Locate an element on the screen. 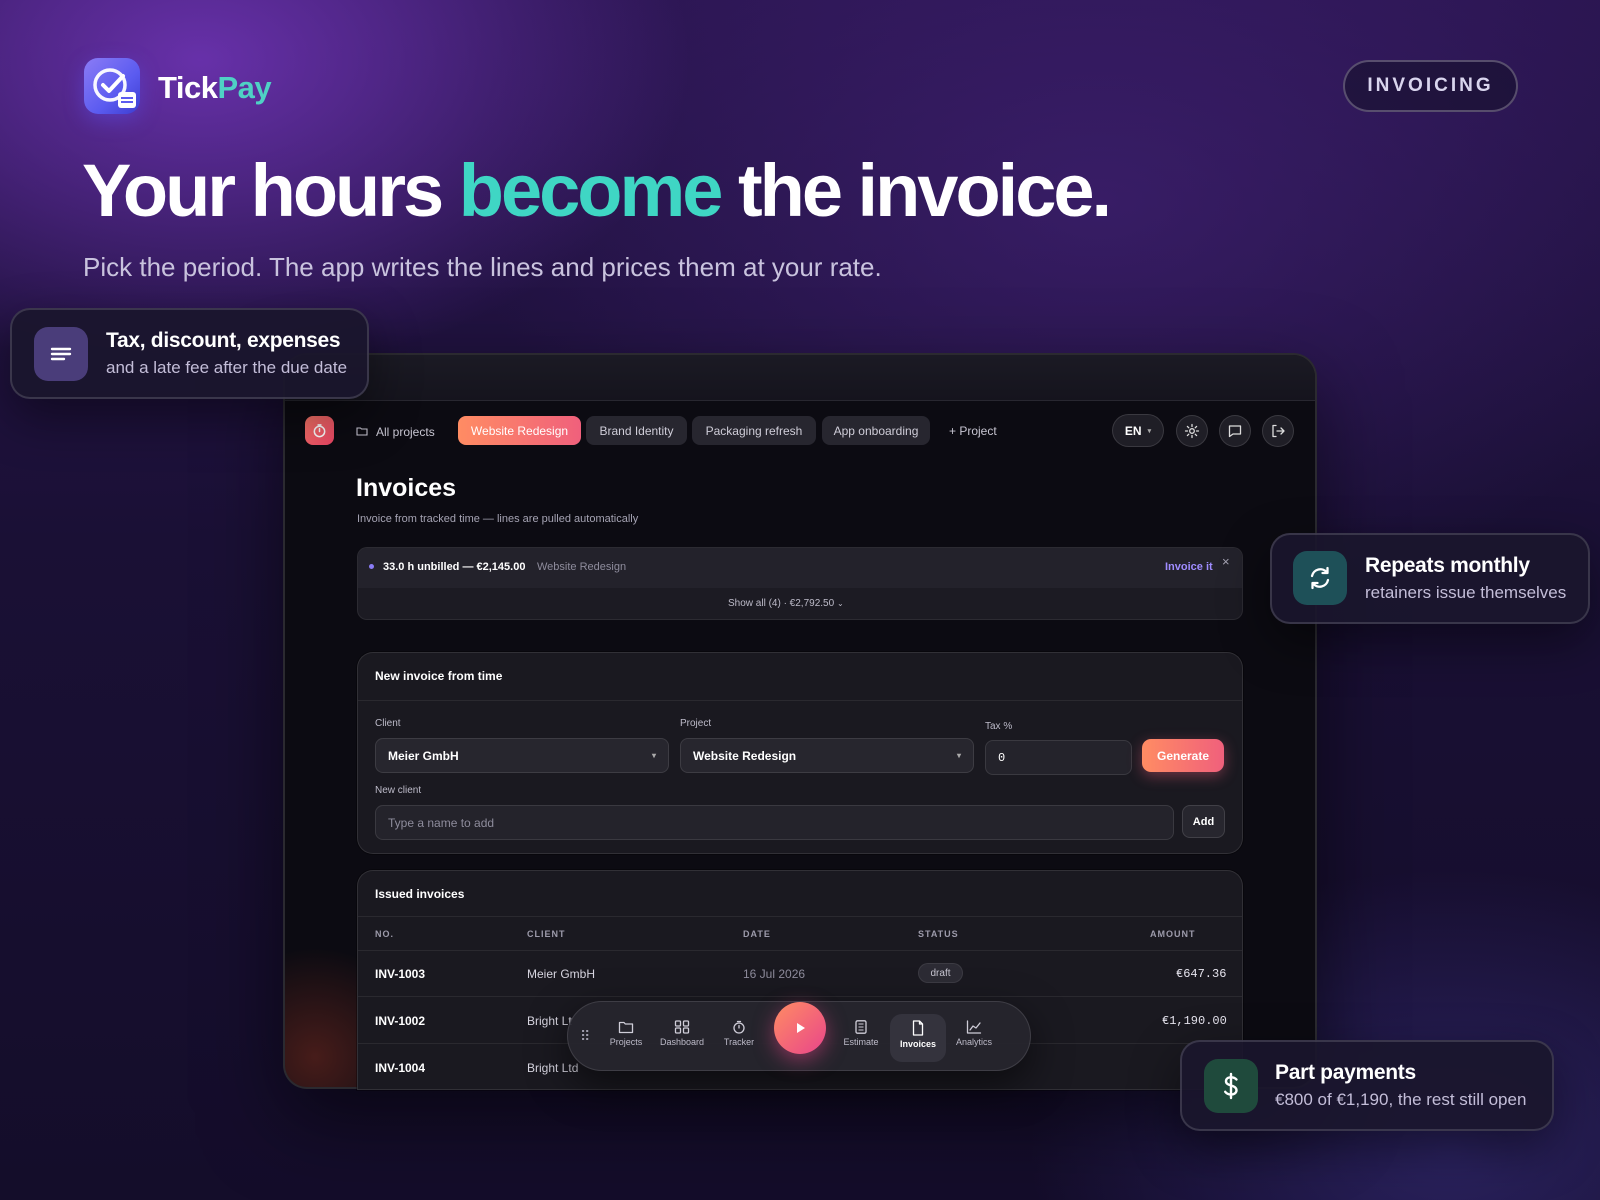 This screenshot has width=1600, height=1200. calculator-icon is located at coordinates (861, 1027).